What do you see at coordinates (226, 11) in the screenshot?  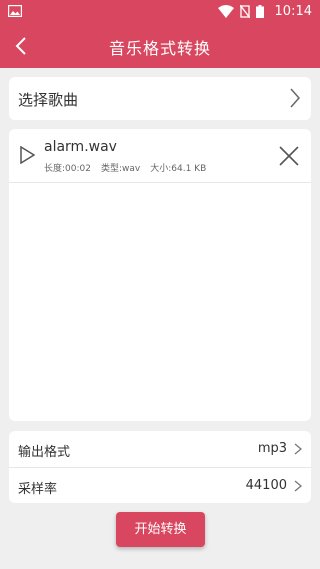 I see `wifi-icon` at bounding box center [226, 11].